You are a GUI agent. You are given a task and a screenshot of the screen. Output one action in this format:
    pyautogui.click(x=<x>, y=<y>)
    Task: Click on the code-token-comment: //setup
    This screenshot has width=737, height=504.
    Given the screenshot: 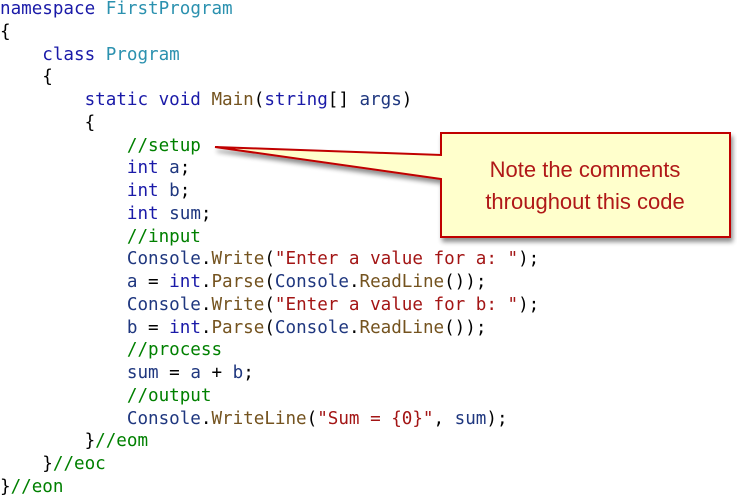 What is the action you would take?
    pyautogui.click(x=100, y=145)
    